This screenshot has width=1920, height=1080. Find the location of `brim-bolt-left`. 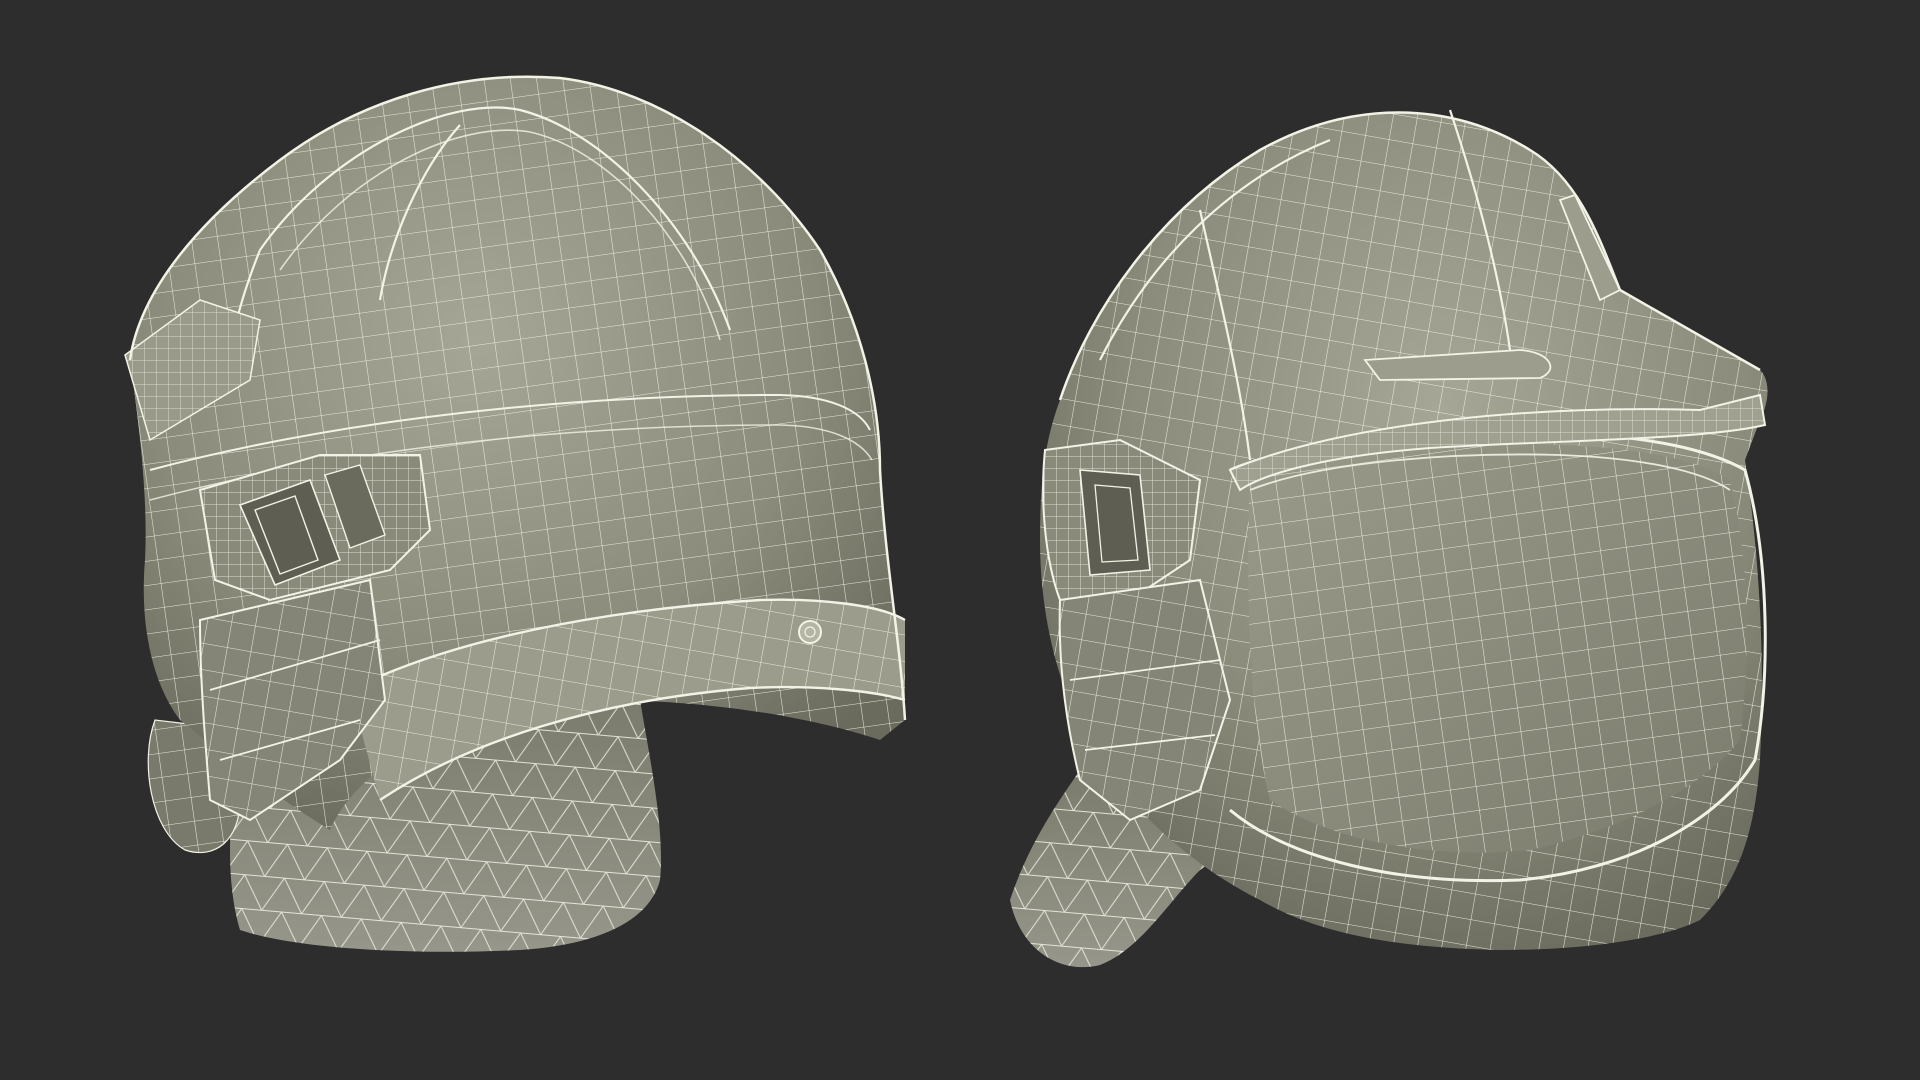

brim-bolt-left is located at coordinates (810, 632).